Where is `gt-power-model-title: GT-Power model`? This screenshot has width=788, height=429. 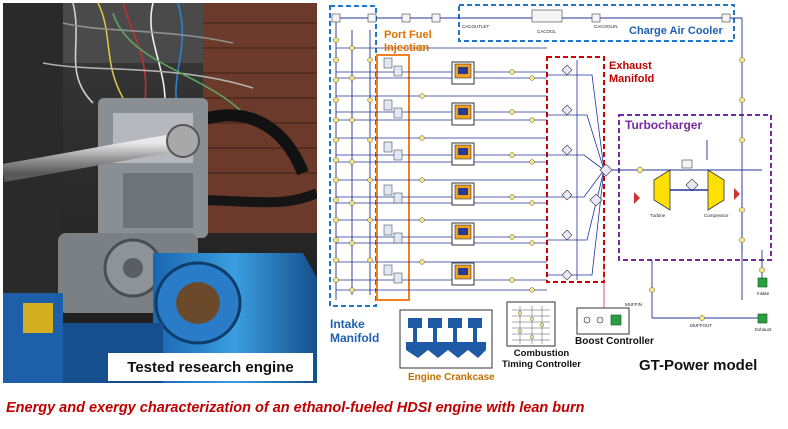
gt-power-model-title: GT-Power model is located at coordinates (698, 365).